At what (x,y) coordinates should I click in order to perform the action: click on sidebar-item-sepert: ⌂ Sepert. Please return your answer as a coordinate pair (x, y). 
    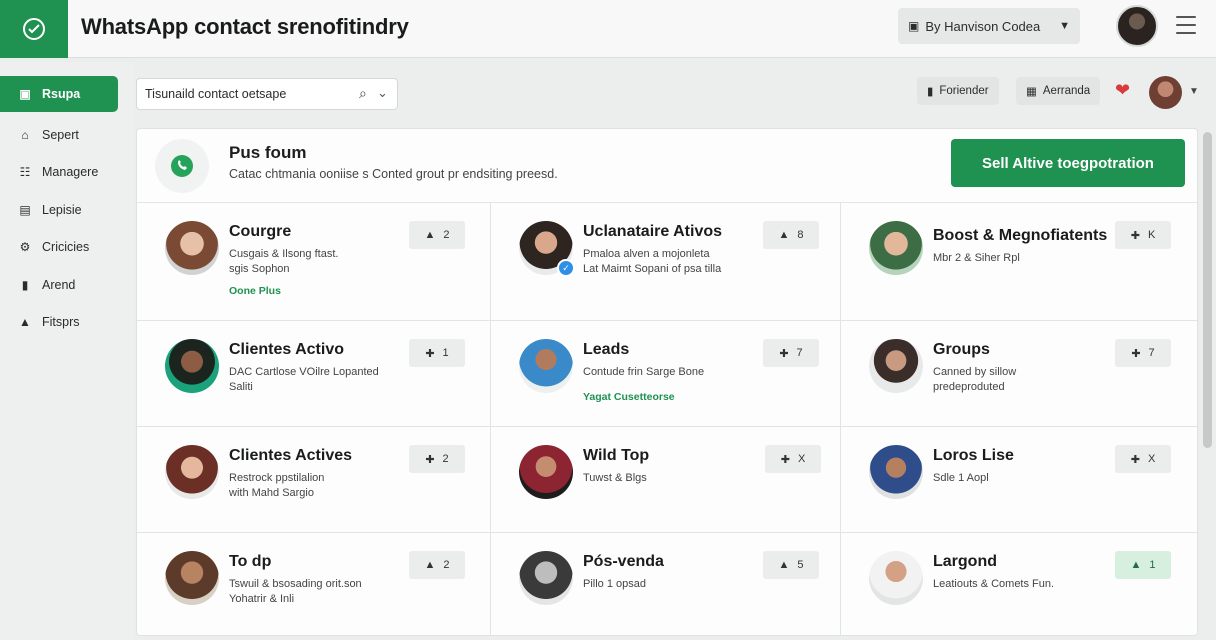
    Looking at the image, I should click on (59, 135).